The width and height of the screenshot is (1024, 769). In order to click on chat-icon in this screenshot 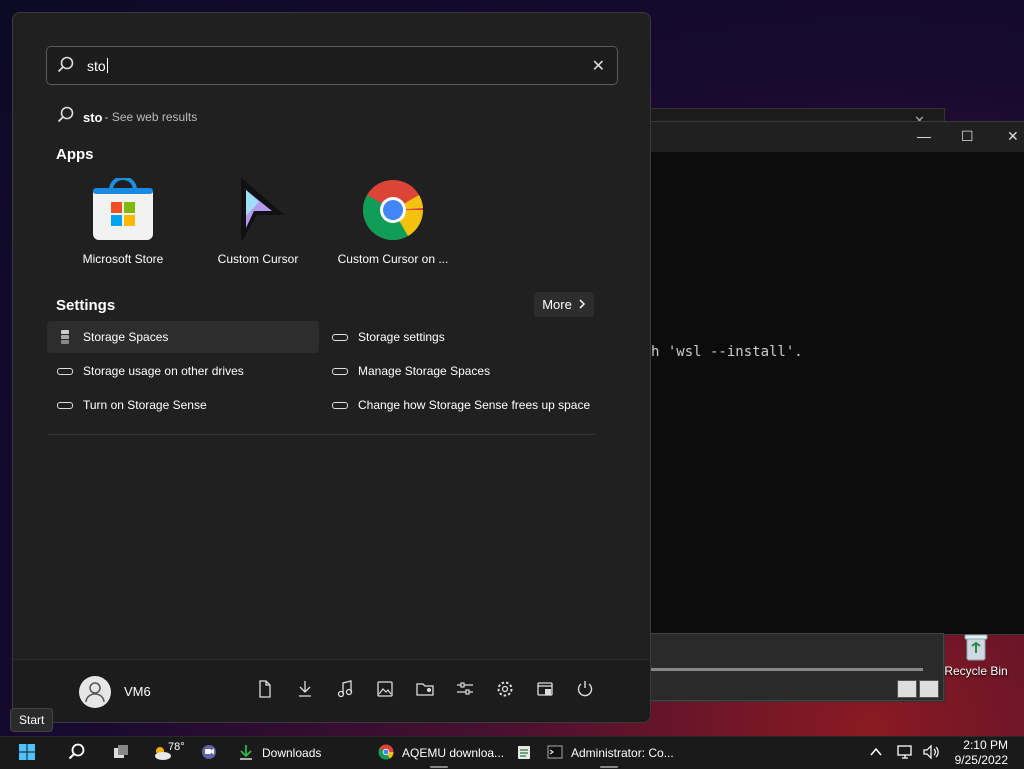, I will do `click(209, 753)`.